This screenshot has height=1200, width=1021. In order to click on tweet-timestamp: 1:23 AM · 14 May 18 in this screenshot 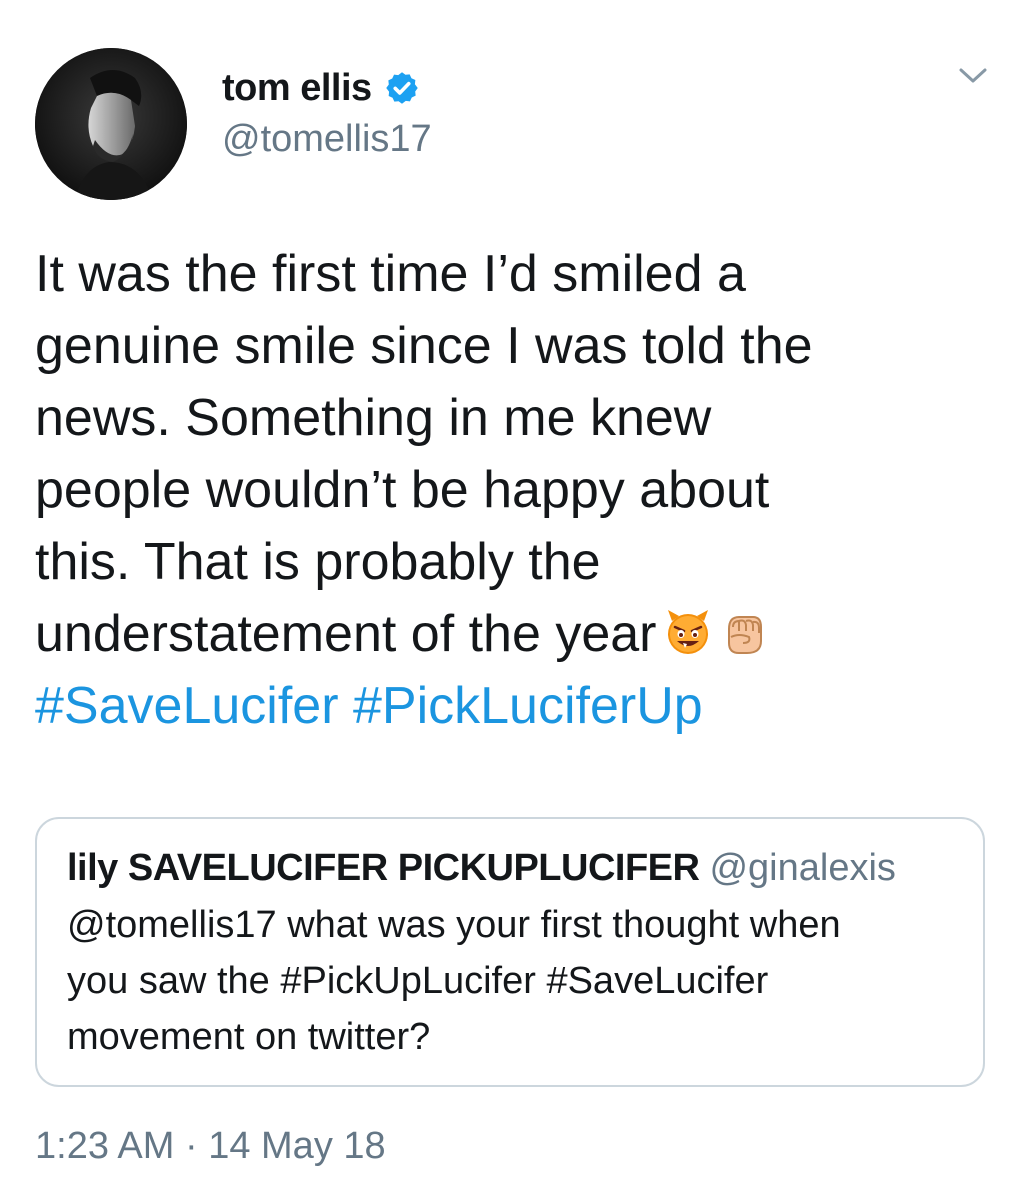, I will do `click(210, 1146)`.